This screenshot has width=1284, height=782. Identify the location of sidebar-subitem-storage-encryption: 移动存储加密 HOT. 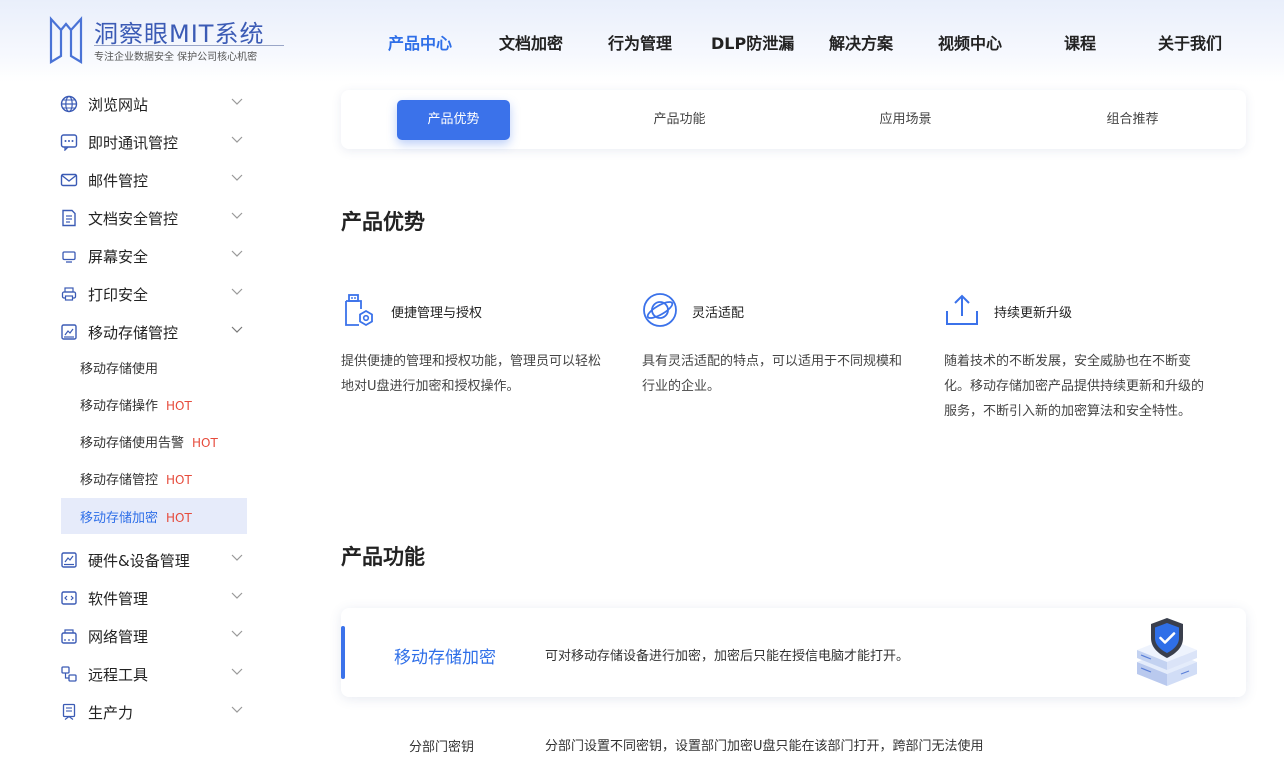
(154, 516).